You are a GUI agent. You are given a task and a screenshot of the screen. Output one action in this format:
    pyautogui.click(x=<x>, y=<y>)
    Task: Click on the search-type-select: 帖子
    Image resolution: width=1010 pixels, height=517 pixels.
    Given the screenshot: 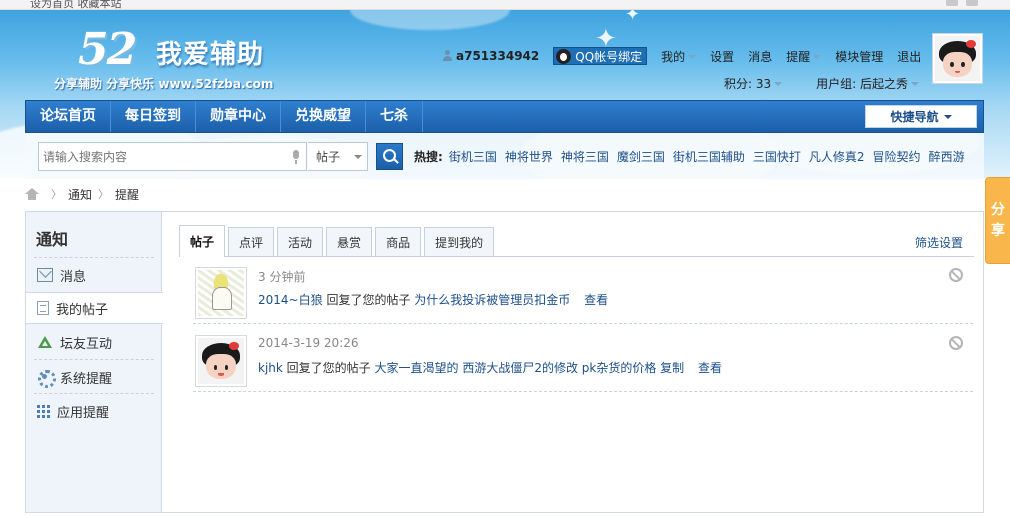 What is the action you would take?
    pyautogui.click(x=338, y=156)
    